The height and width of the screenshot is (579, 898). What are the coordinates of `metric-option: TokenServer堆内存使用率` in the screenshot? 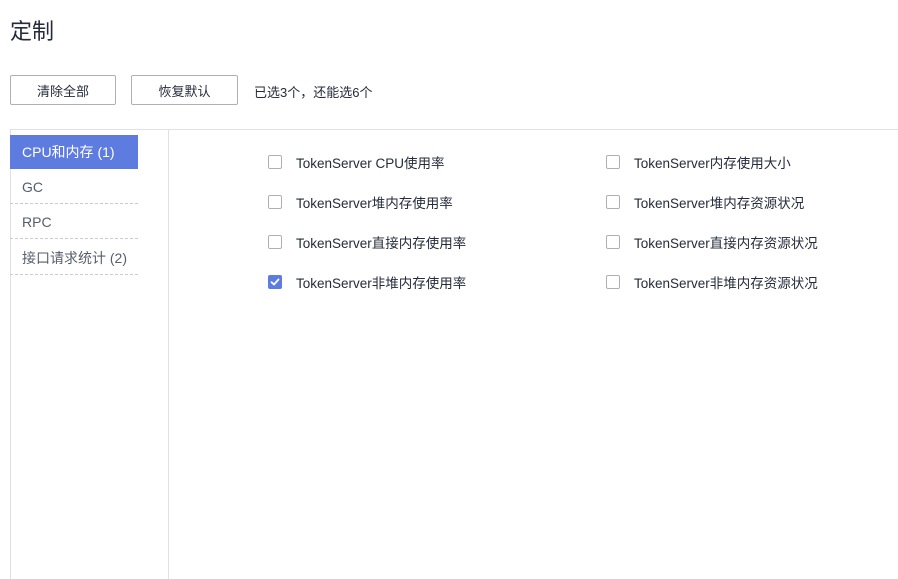 It's located at (360, 202).